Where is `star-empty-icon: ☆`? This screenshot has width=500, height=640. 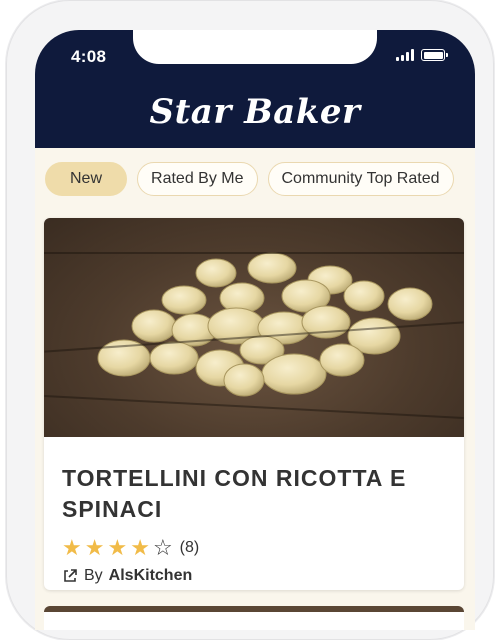 star-empty-icon: ☆ is located at coordinates (162, 547).